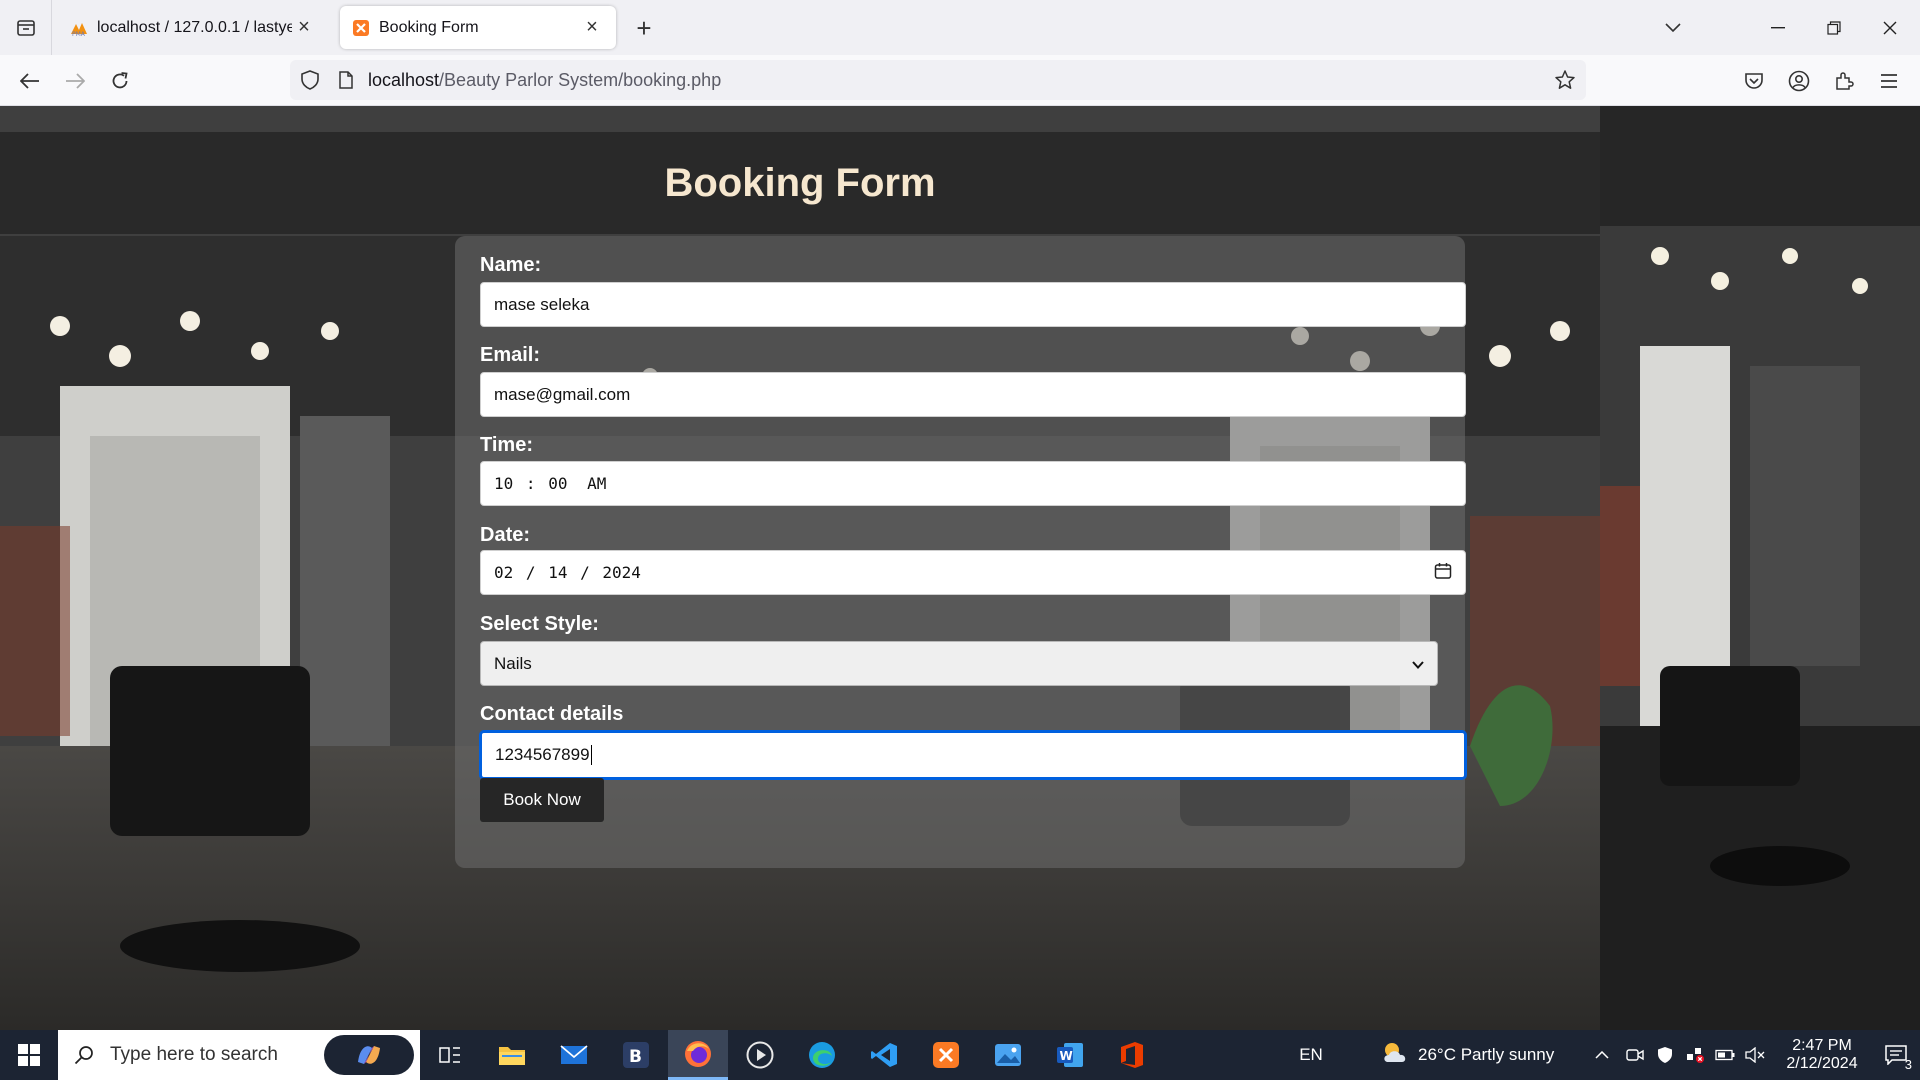 This screenshot has height=1080, width=1920. I want to click on office-icon, so click(1132, 1055).